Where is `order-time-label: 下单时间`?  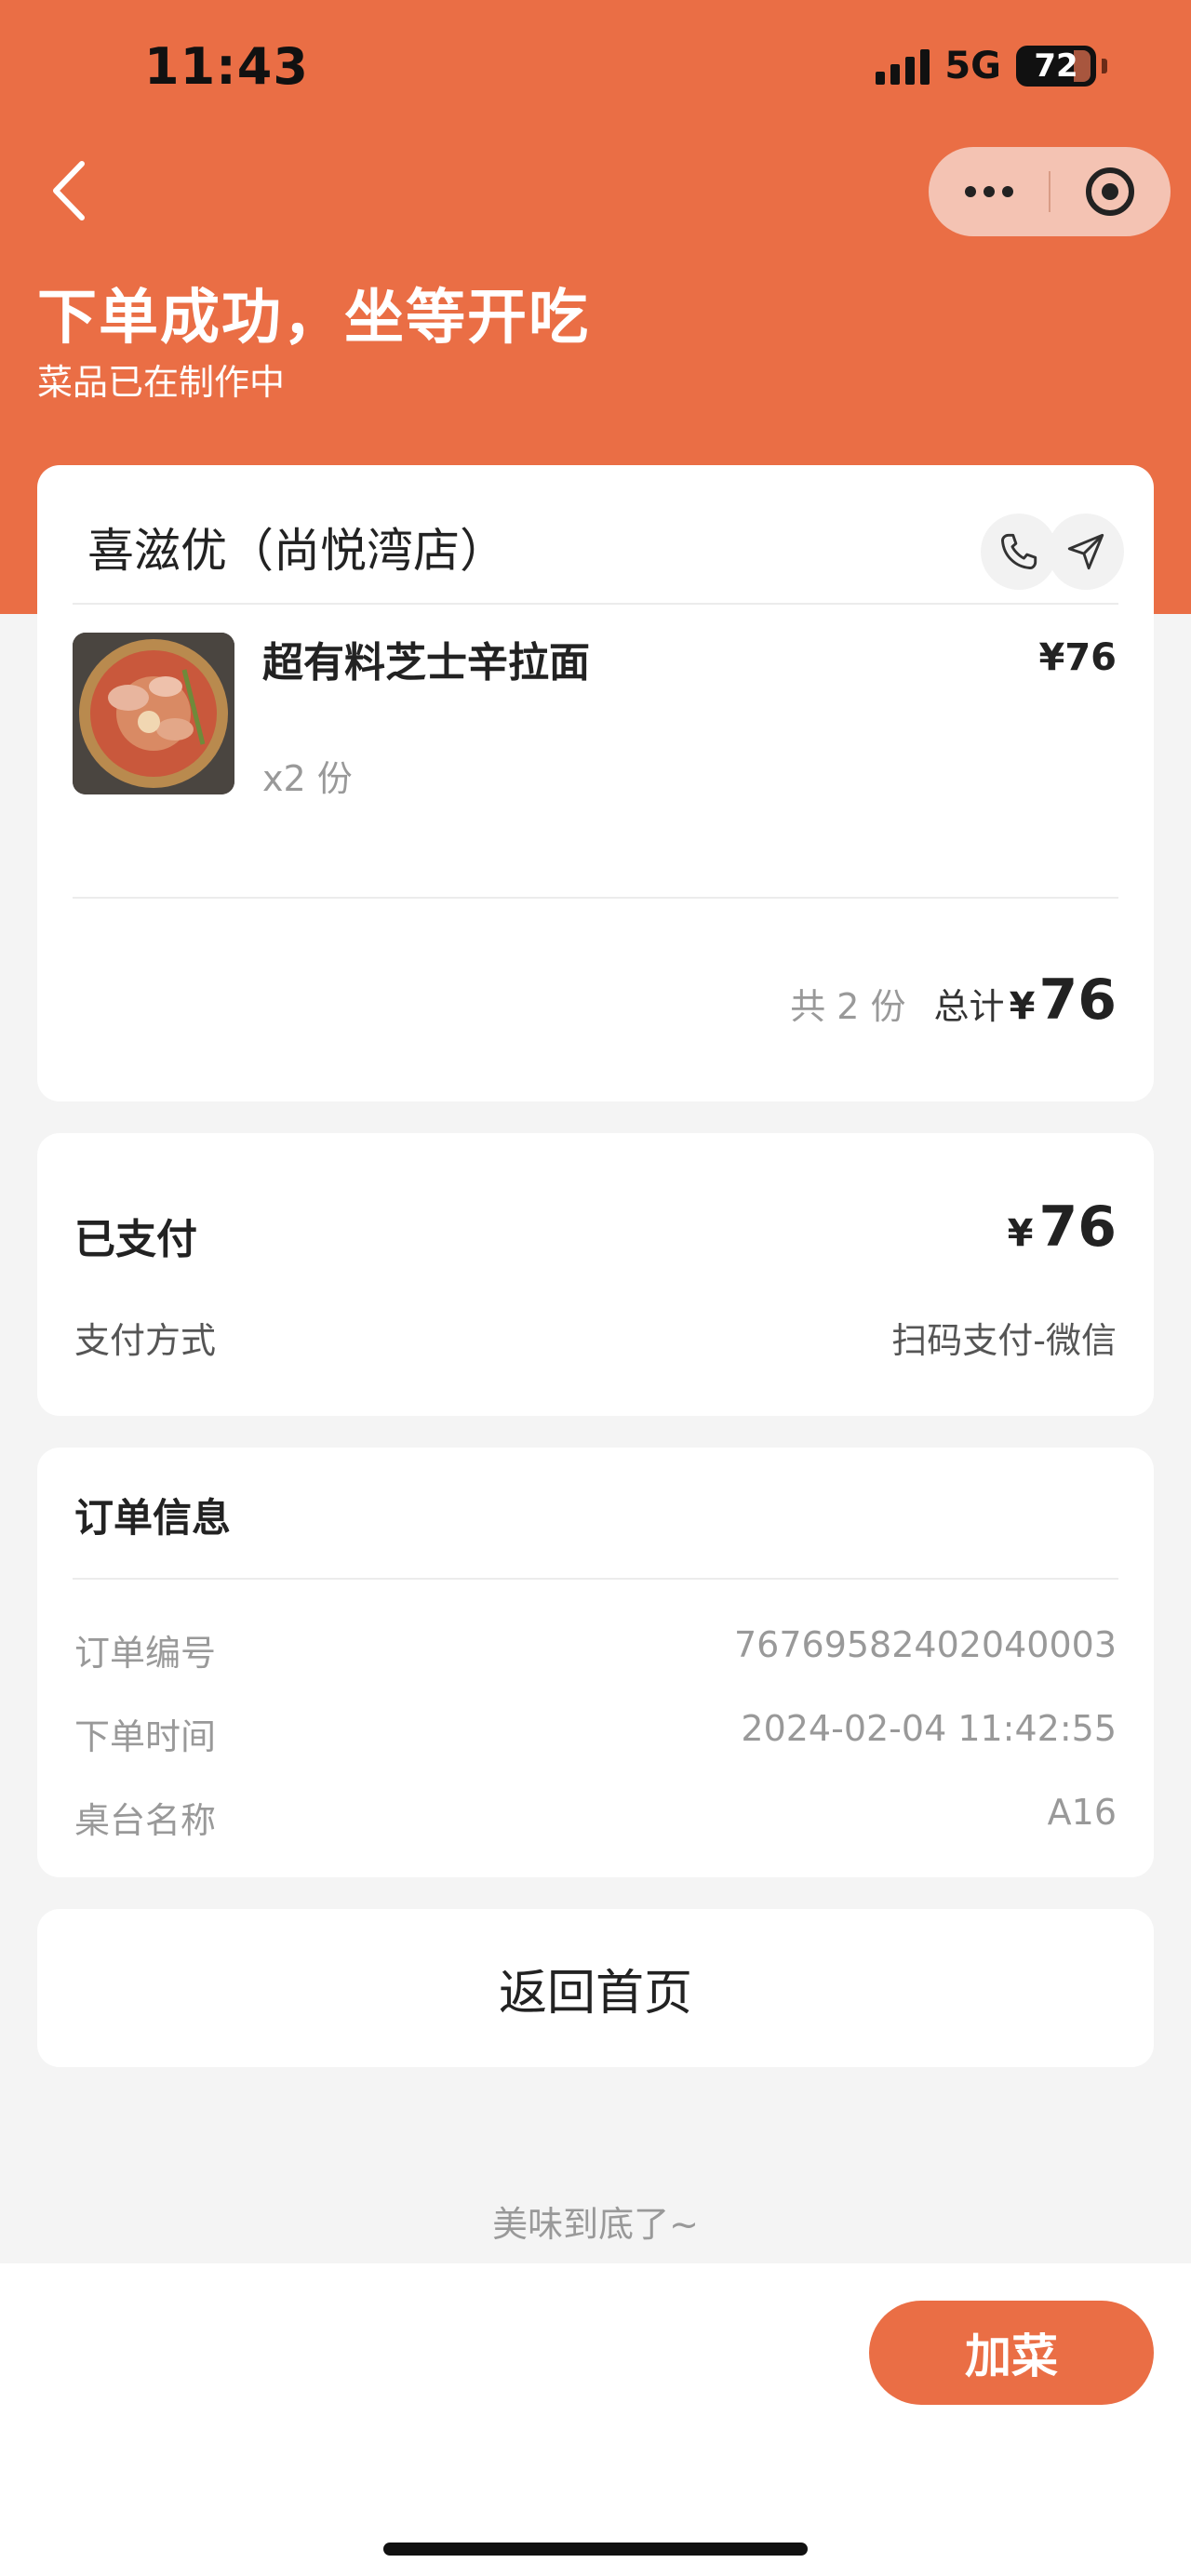 order-time-label: 下单时间 is located at coordinates (145, 1736).